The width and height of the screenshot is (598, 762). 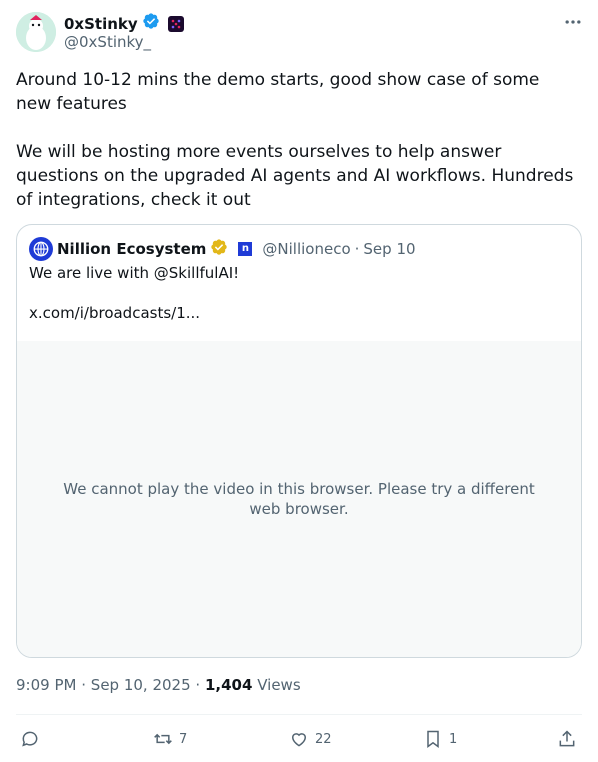 I want to click on gold-verified-icon, so click(x=219, y=249).